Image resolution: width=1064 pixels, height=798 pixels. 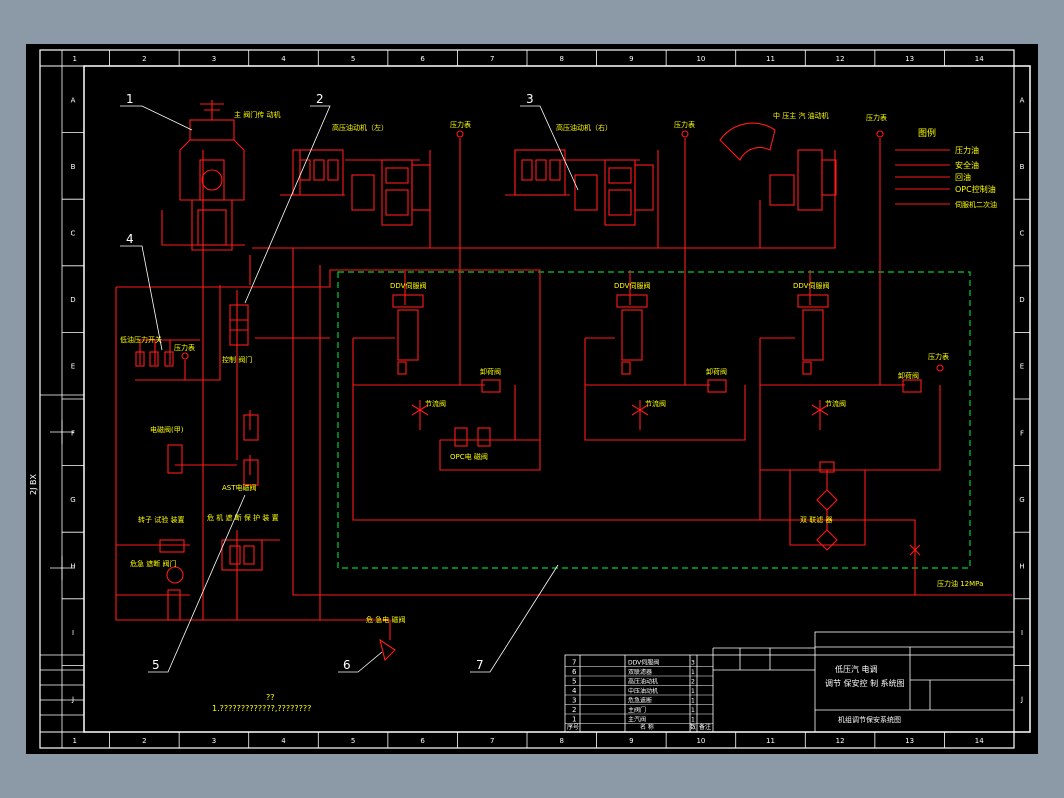 I want to click on label-gauge-5: 压力表, so click(x=184, y=347).